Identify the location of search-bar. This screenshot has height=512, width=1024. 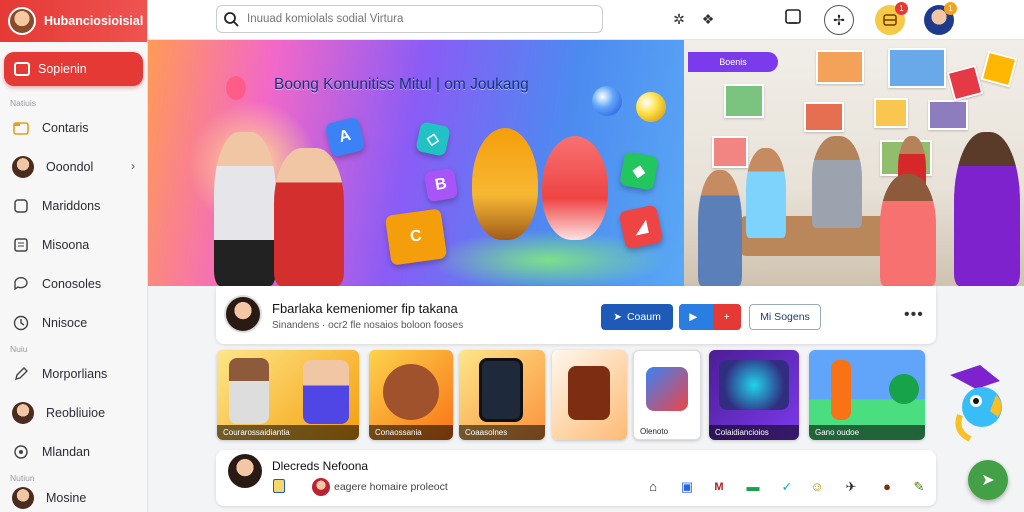
(409, 19).